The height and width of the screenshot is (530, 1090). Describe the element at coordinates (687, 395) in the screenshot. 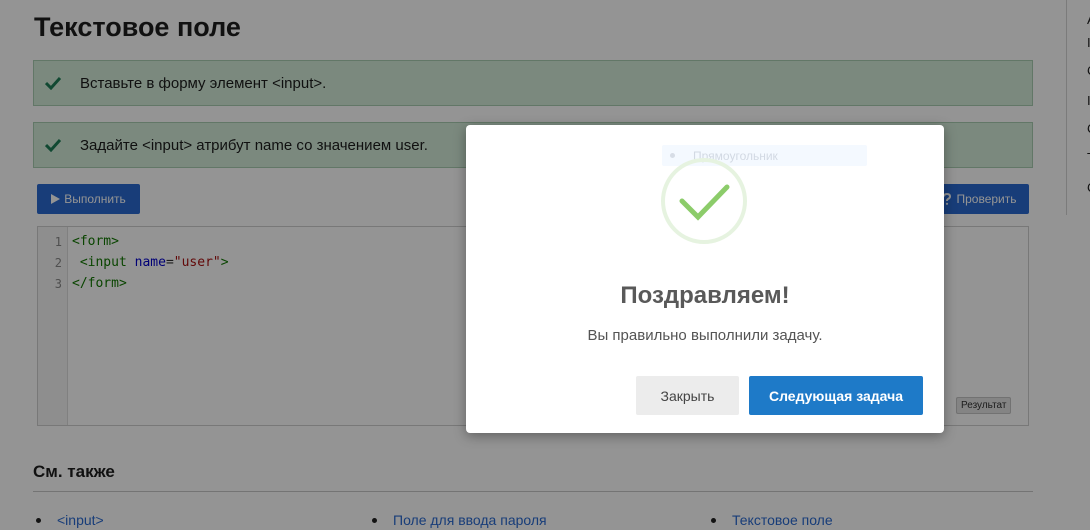

I see `close-button: Закрыть` at that location.